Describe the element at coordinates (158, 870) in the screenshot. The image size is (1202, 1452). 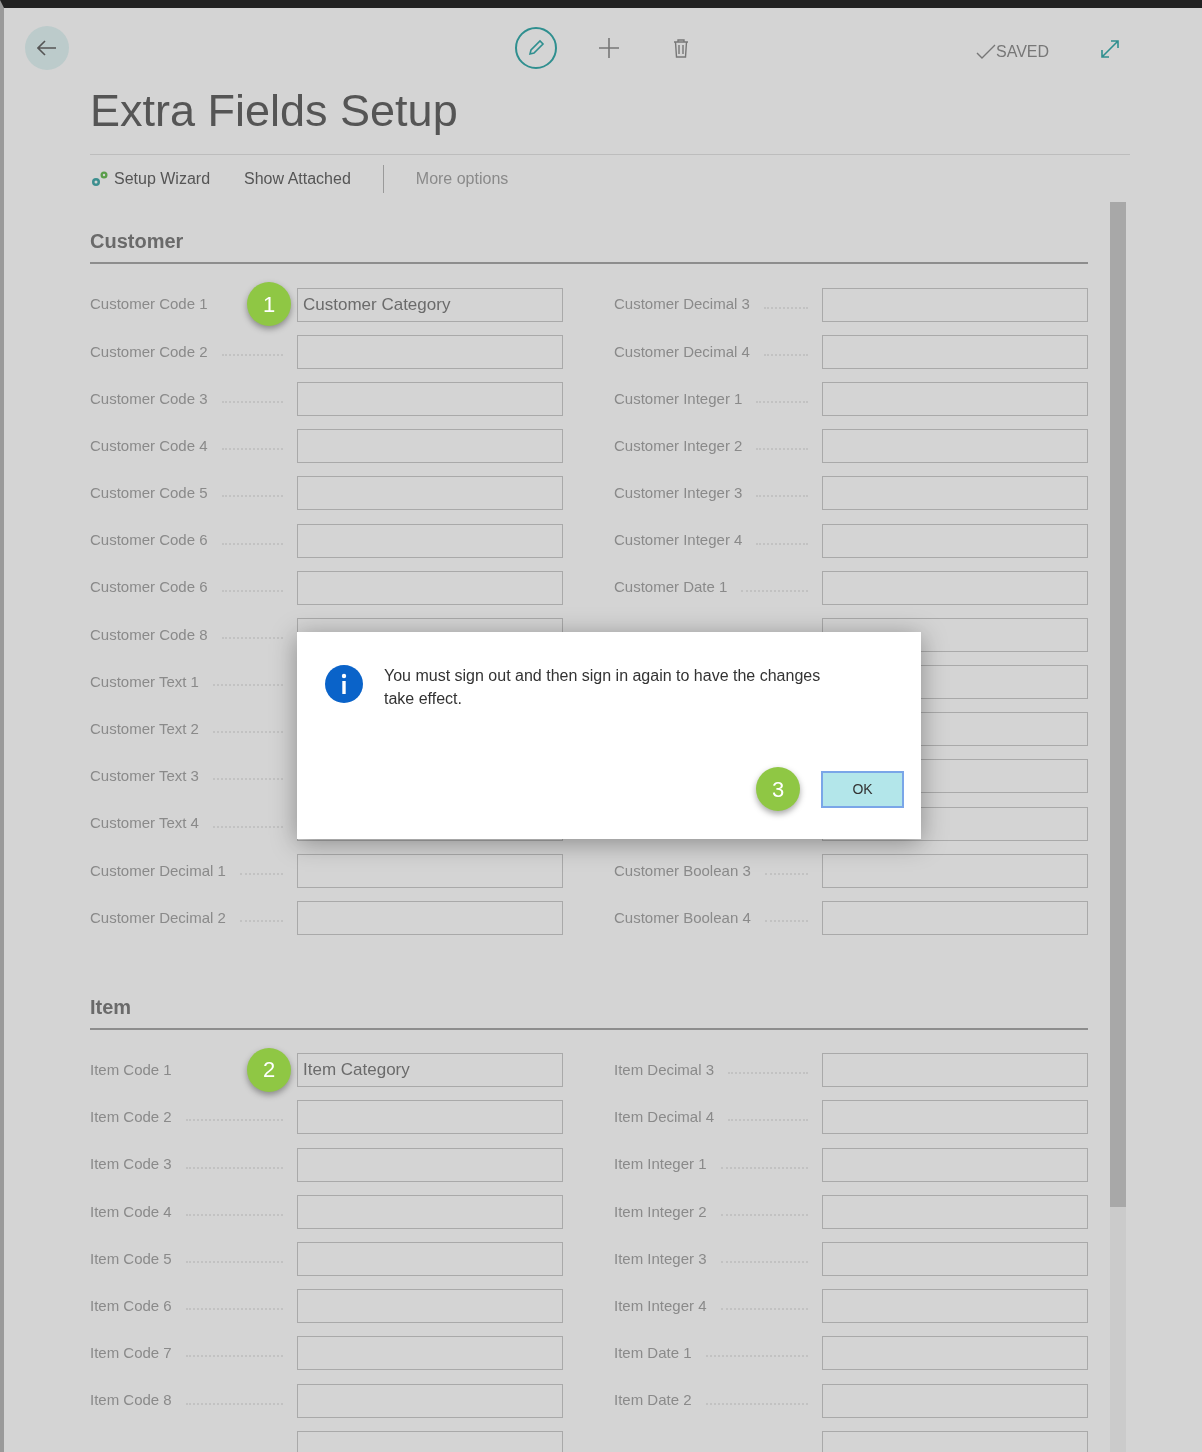
I see `field-label: Customer Decimal 1` at that location.